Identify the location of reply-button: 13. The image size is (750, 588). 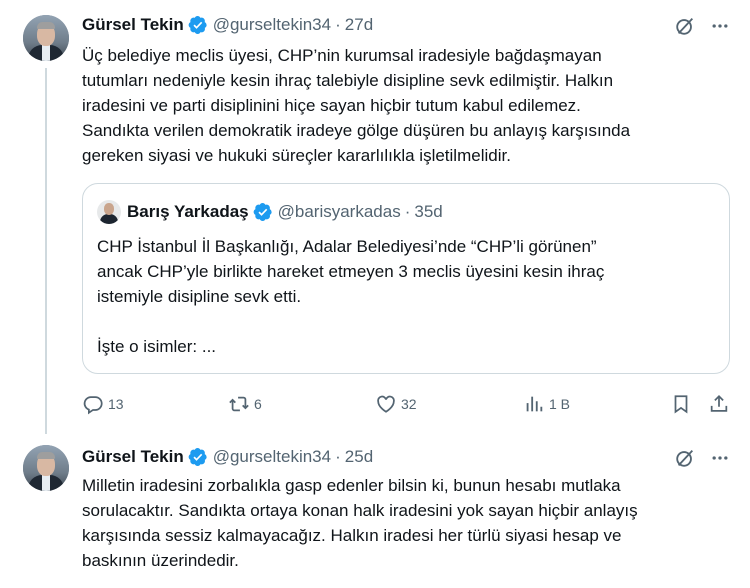
(103, 404).